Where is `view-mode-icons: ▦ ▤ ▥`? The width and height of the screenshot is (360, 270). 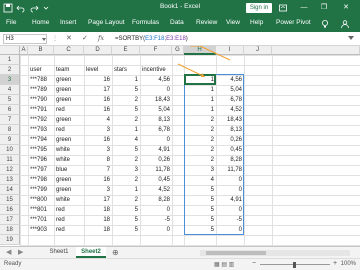 view-mode-icons: ▦ ▤ ▥ is located at coordinates (224, 264).